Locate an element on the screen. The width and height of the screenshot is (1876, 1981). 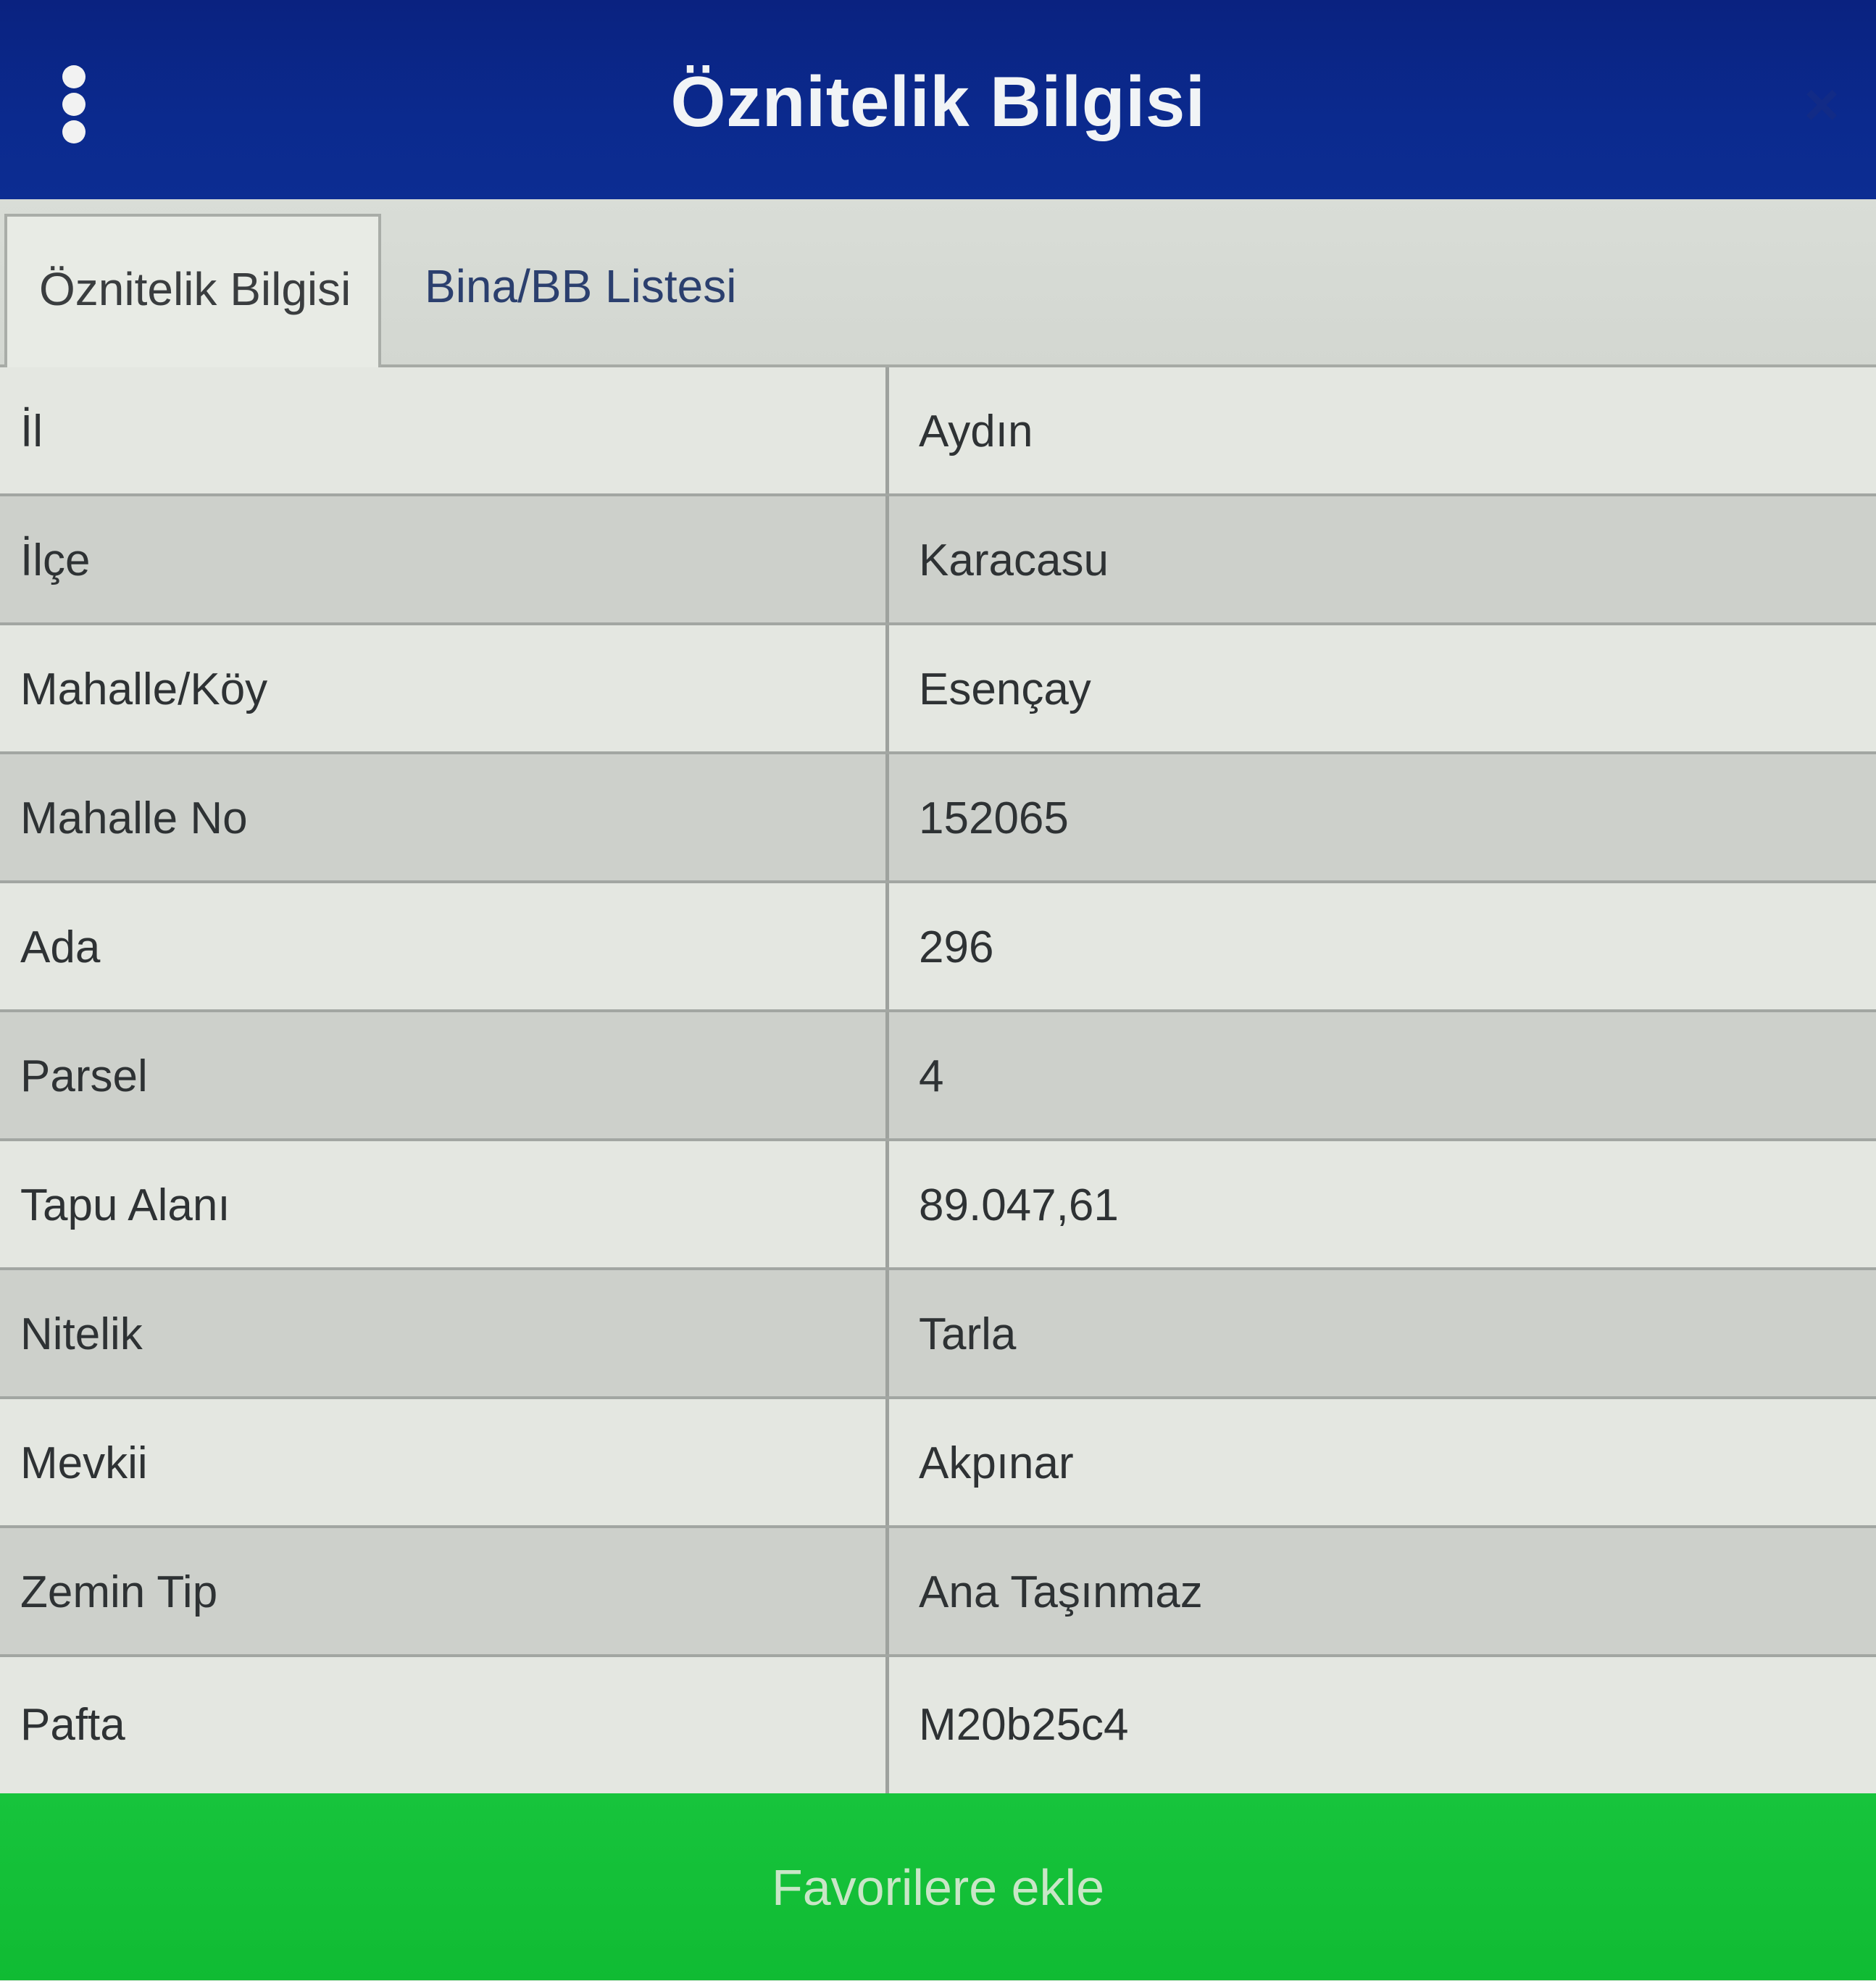
table-row: Mevkii Akpınar is located at coordinates (938, 1464).